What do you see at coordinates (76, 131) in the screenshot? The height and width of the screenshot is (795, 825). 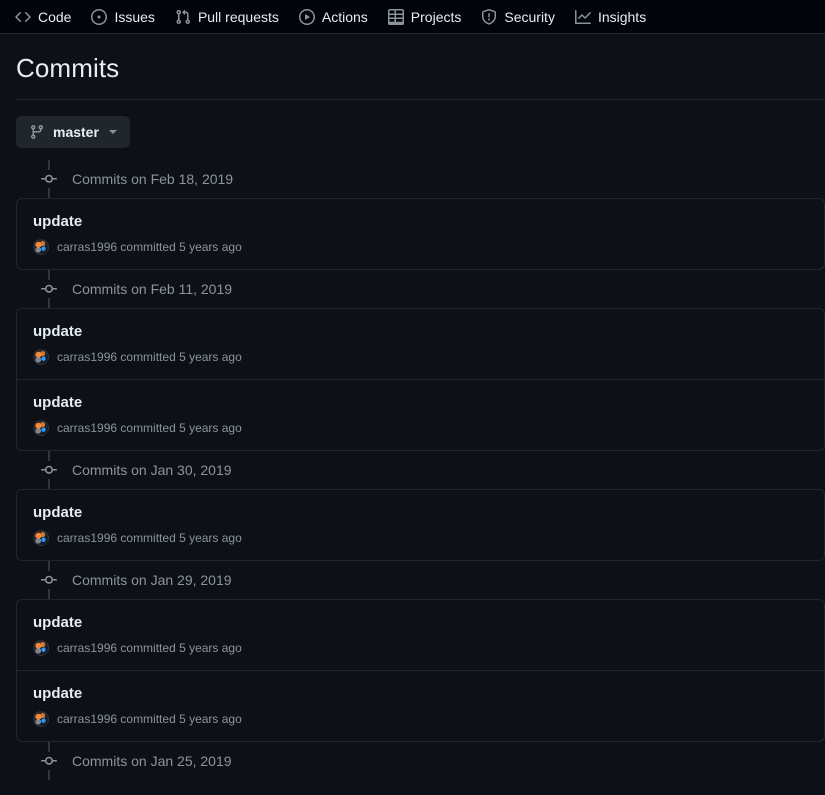 I see `branch-selector-label: master` at bounding box center [76, 131].